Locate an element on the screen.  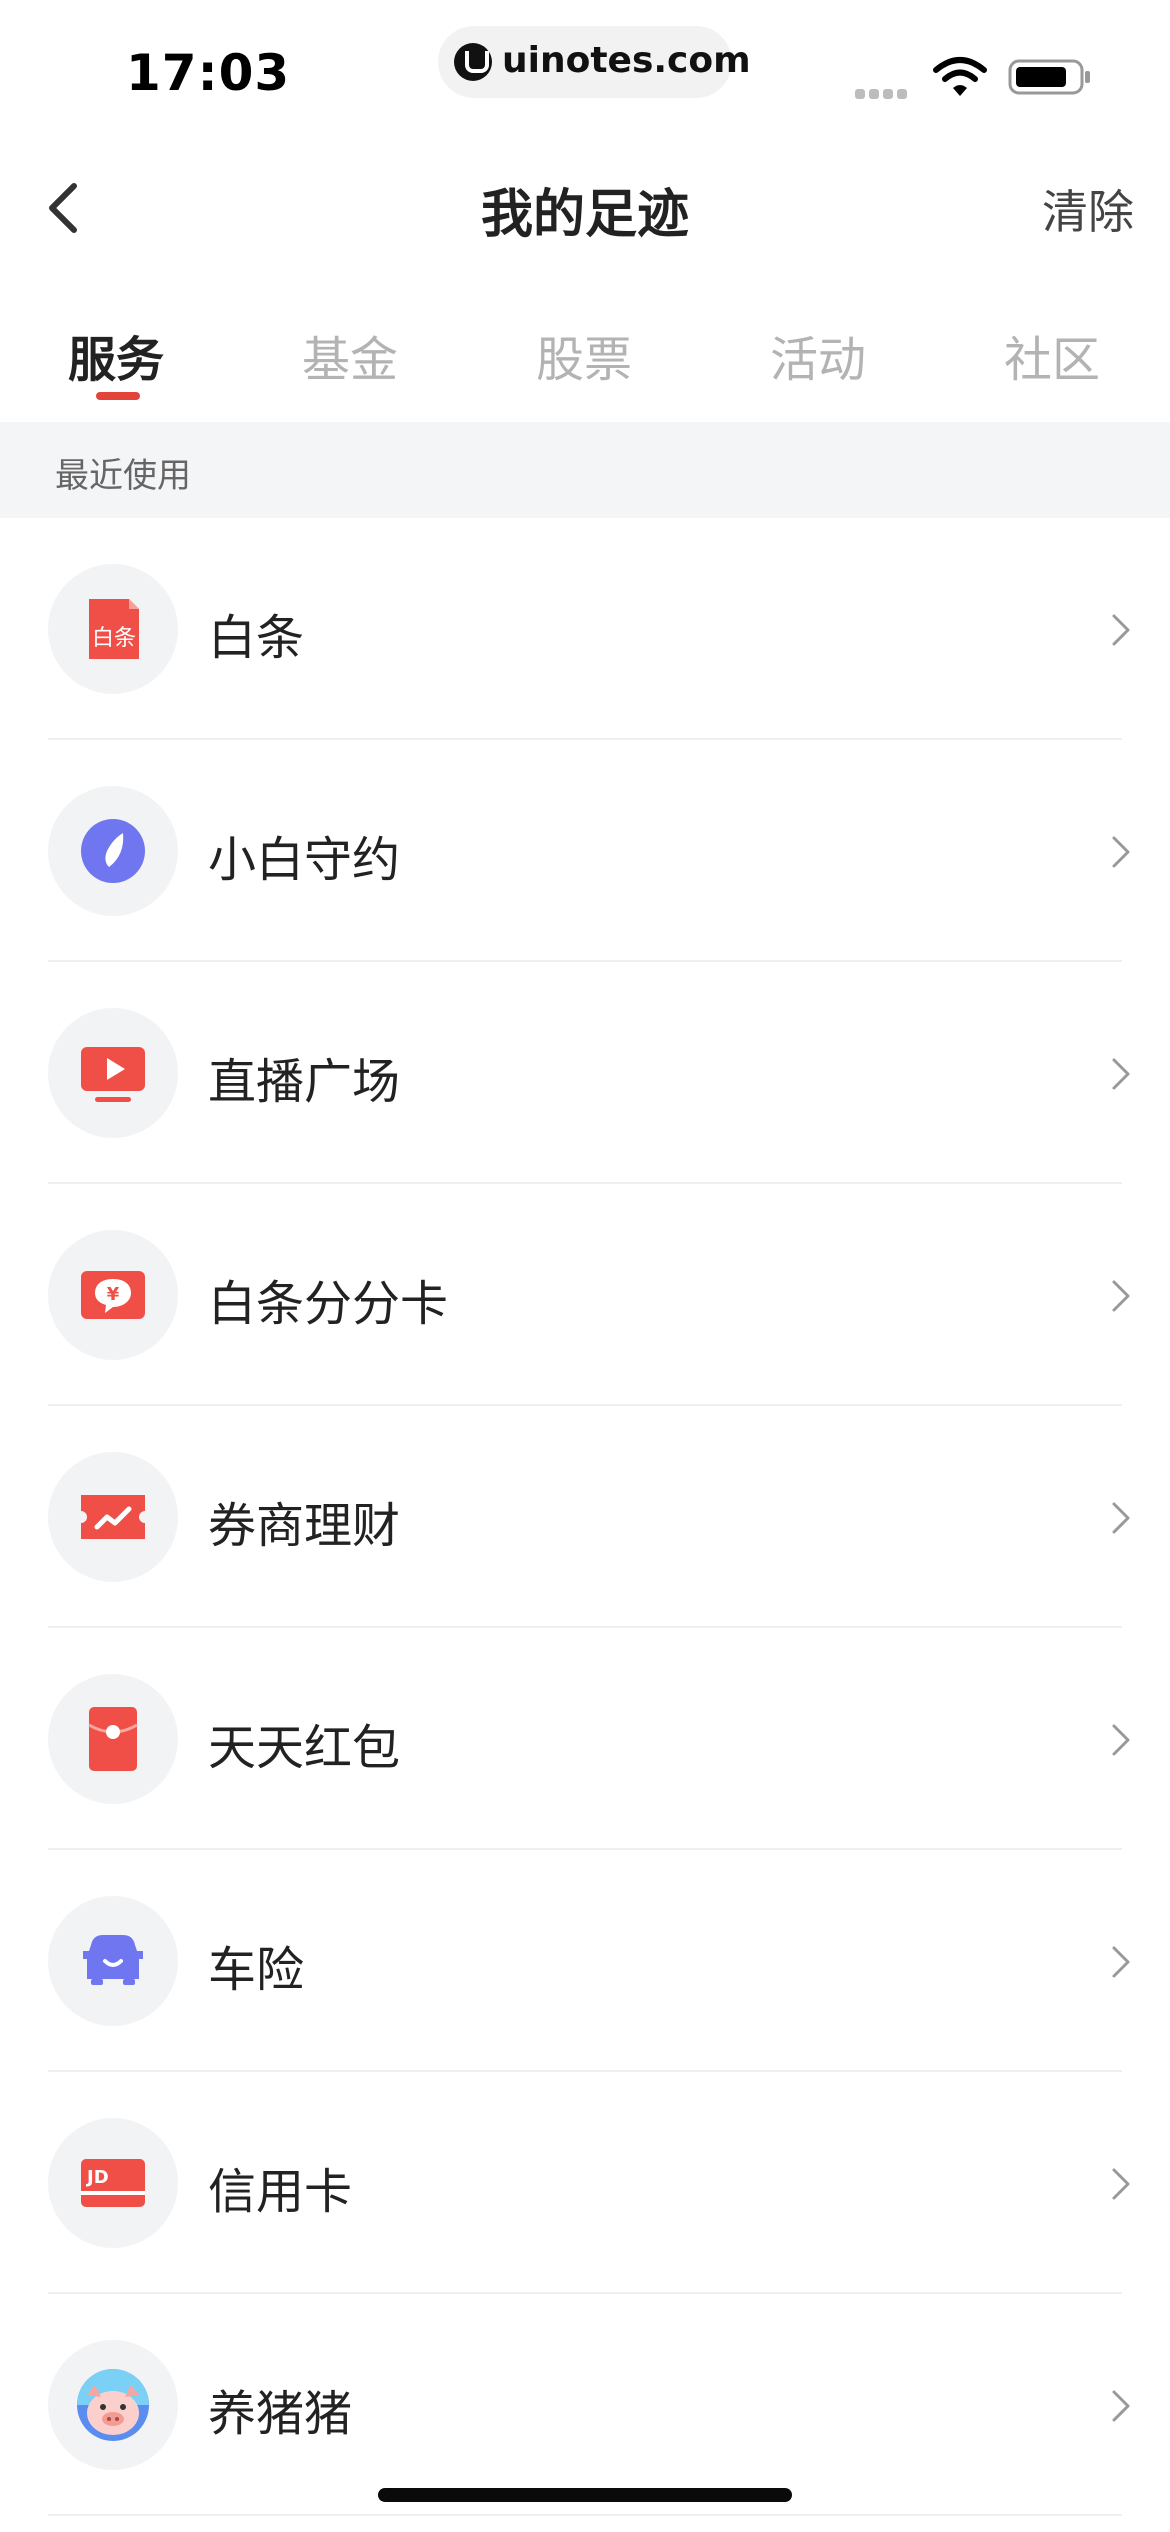
tab-bar: 服务 基金 股票 活动 社区 is located at coordinates (585, 360).